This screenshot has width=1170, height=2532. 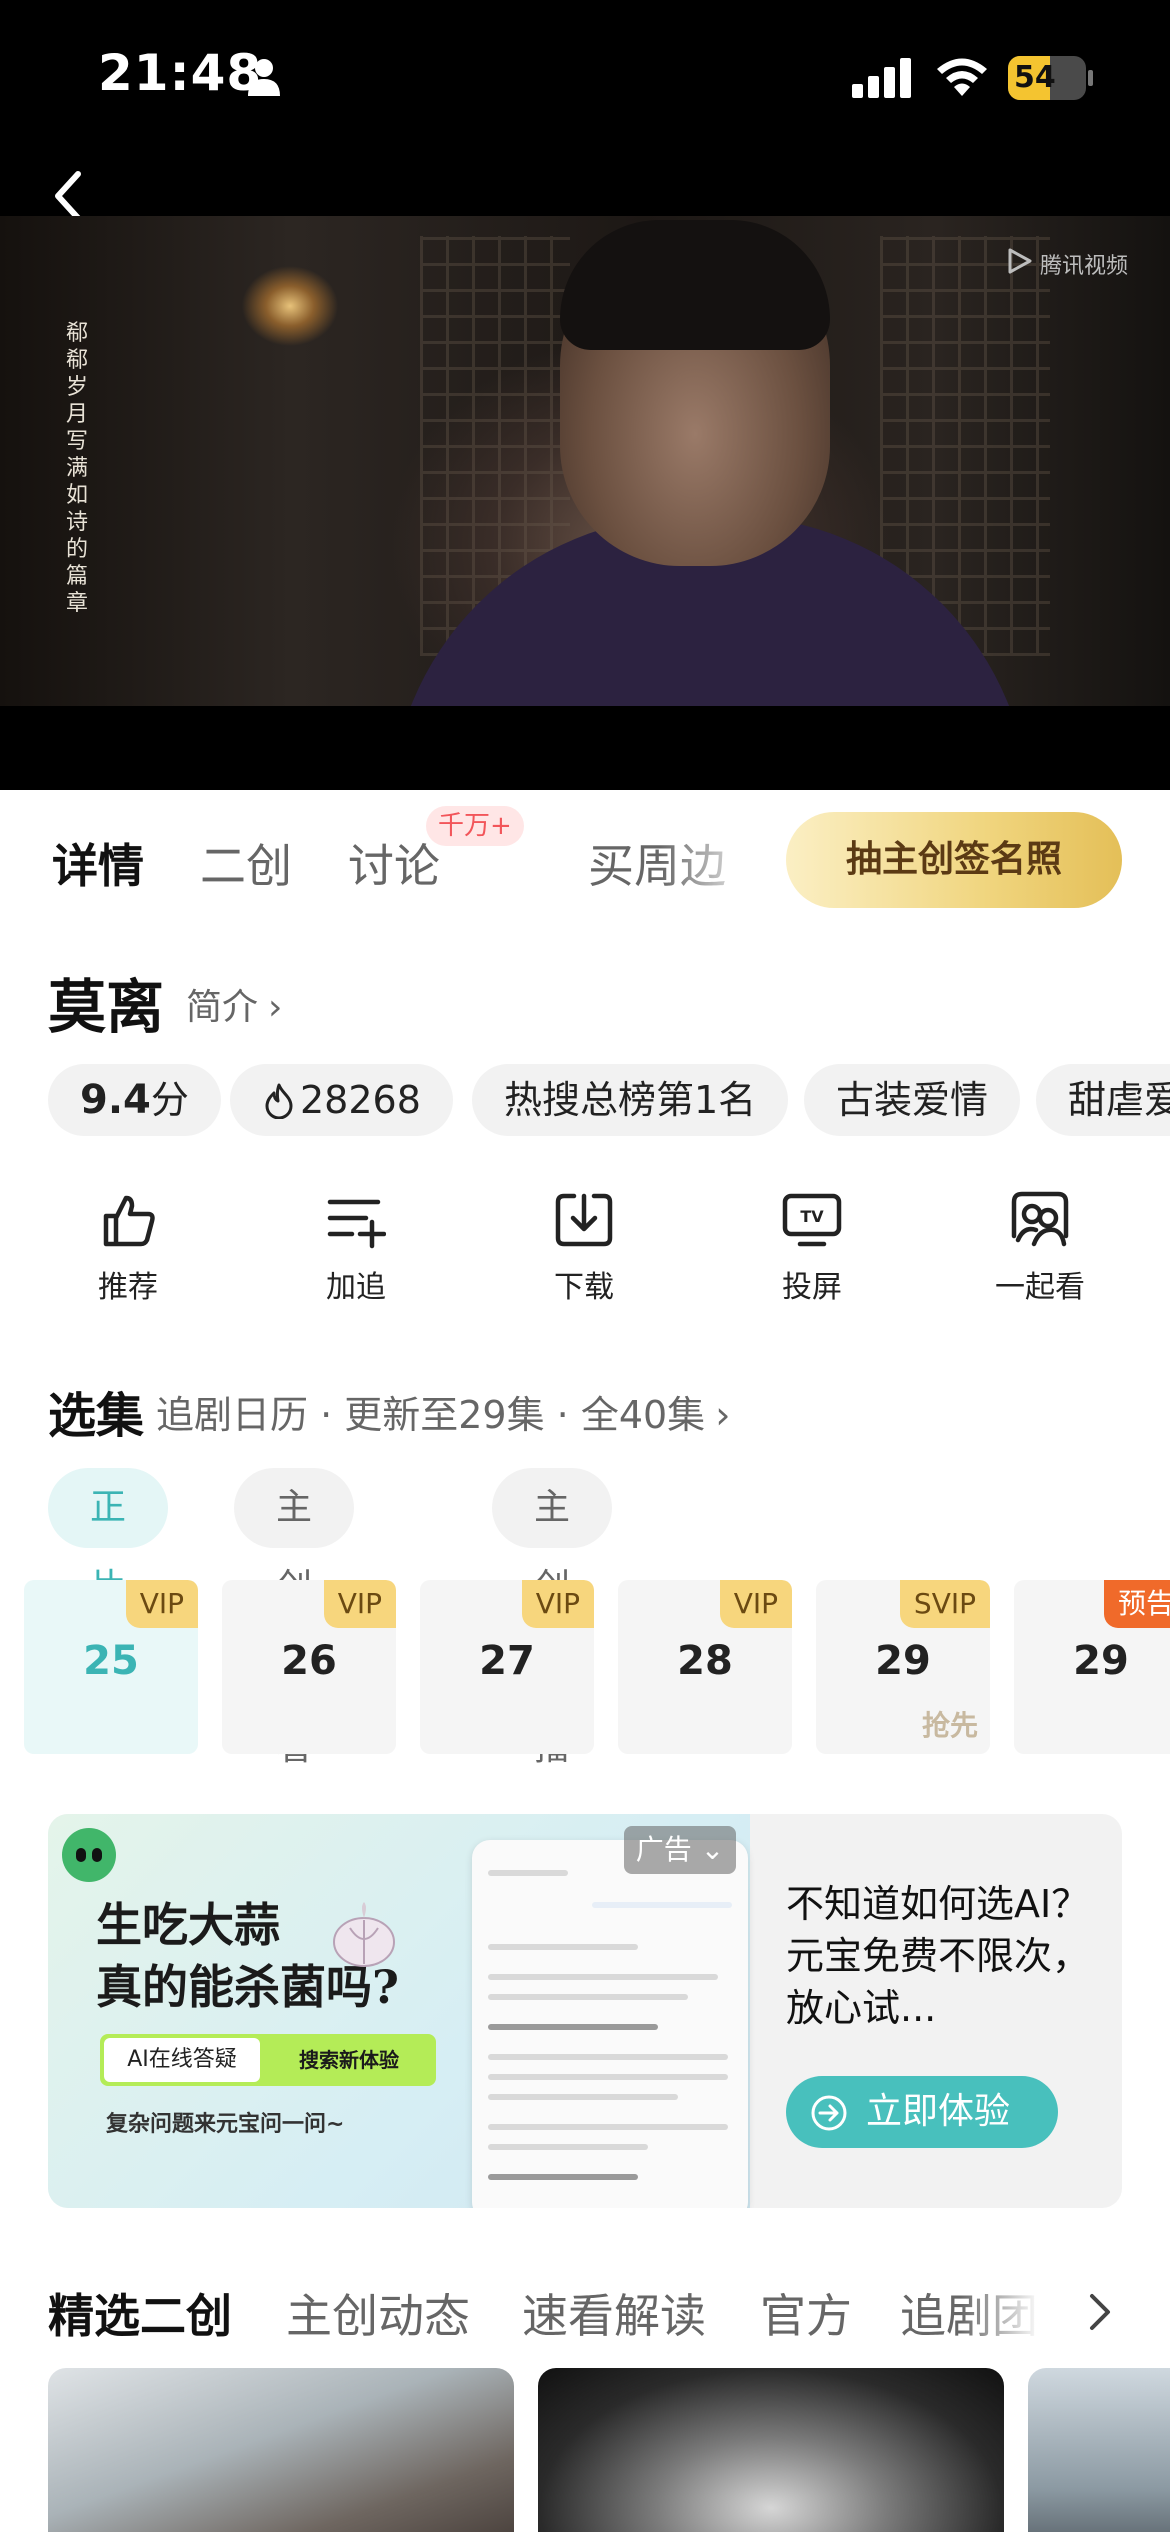 I want to click on episodes-calendar-link: 追剧日历 · 更新至29集 · 全40集 ›, so click(x=443, y=1411).